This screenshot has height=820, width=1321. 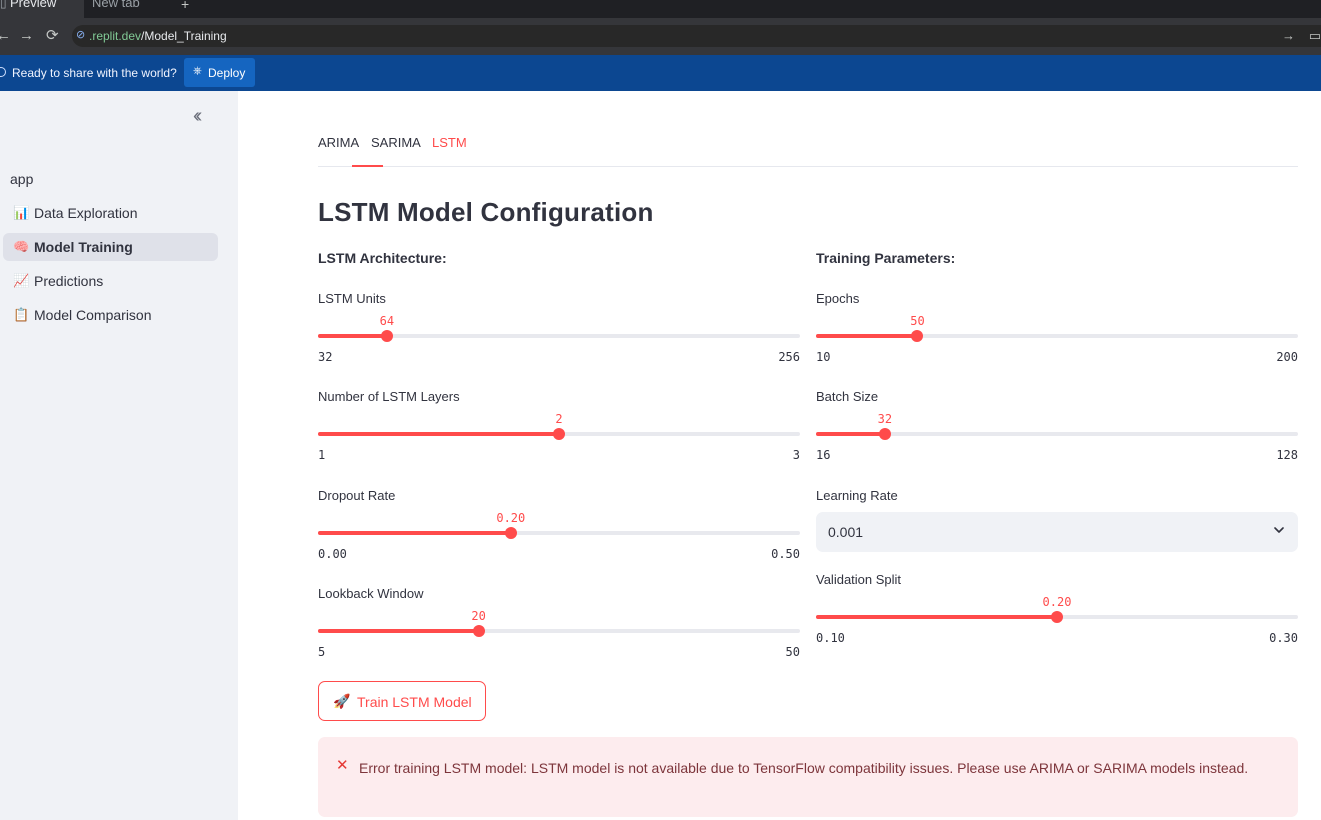 I want to click on epochs-label: Epochs, so click(x=838, y=298).